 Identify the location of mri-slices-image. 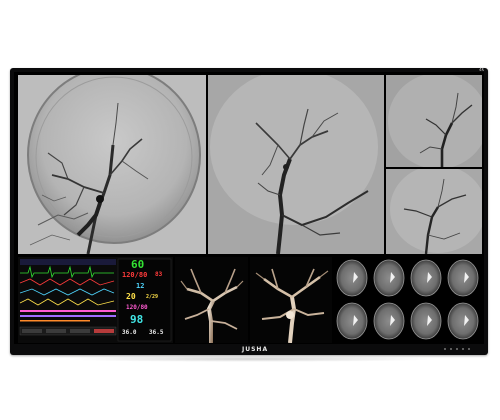
(408, 300).